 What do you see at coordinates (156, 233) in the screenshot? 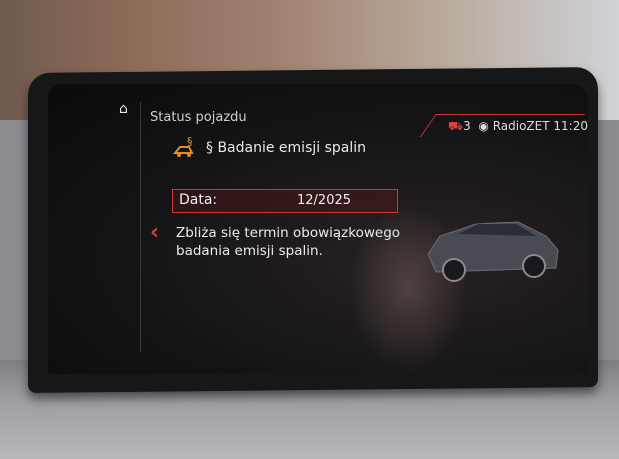
I see `chevron-left-icon: ‹` at bounding box center [156, 233].